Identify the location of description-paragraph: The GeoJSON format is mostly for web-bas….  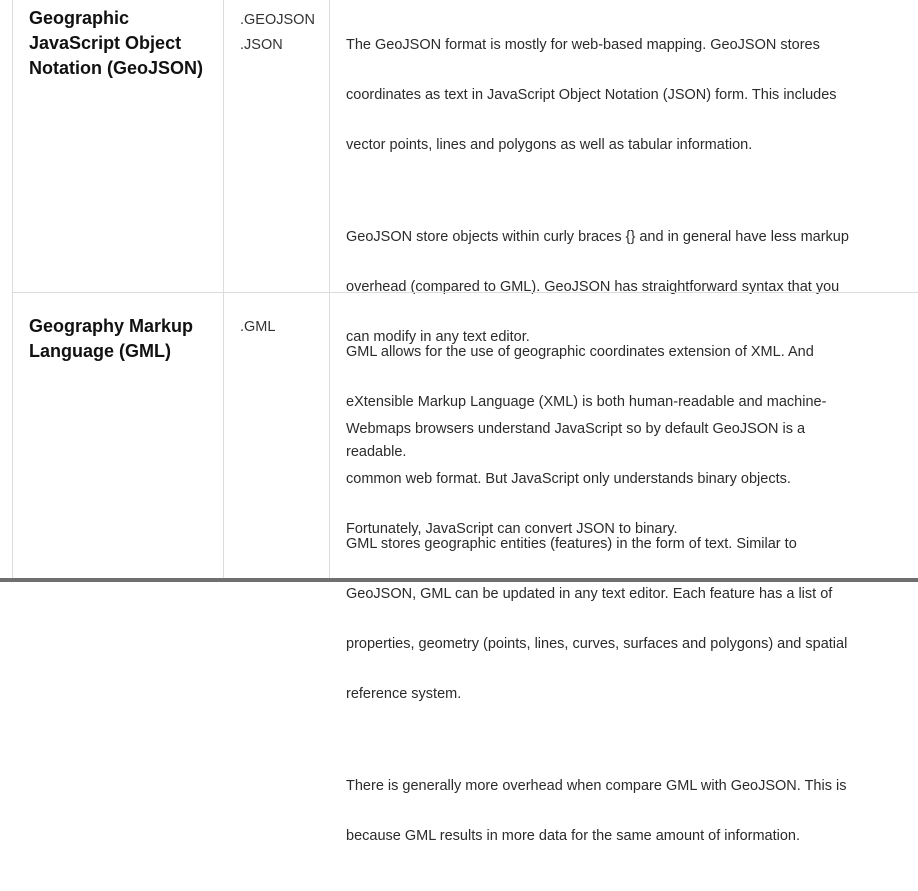
(626, 95).